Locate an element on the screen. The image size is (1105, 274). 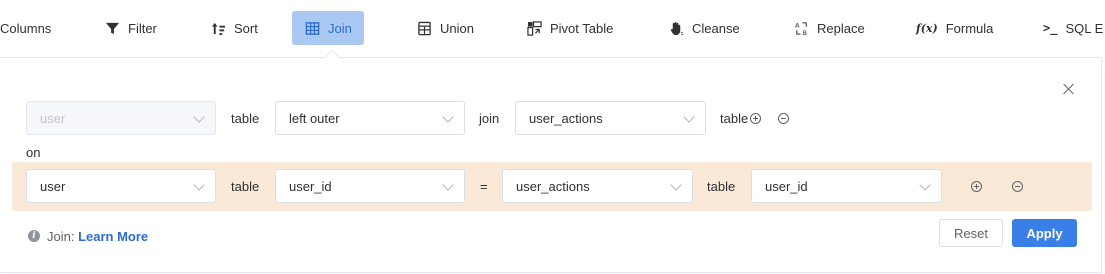
tab-pivot-table: Pivot Table is located at coordinates (569, 28).